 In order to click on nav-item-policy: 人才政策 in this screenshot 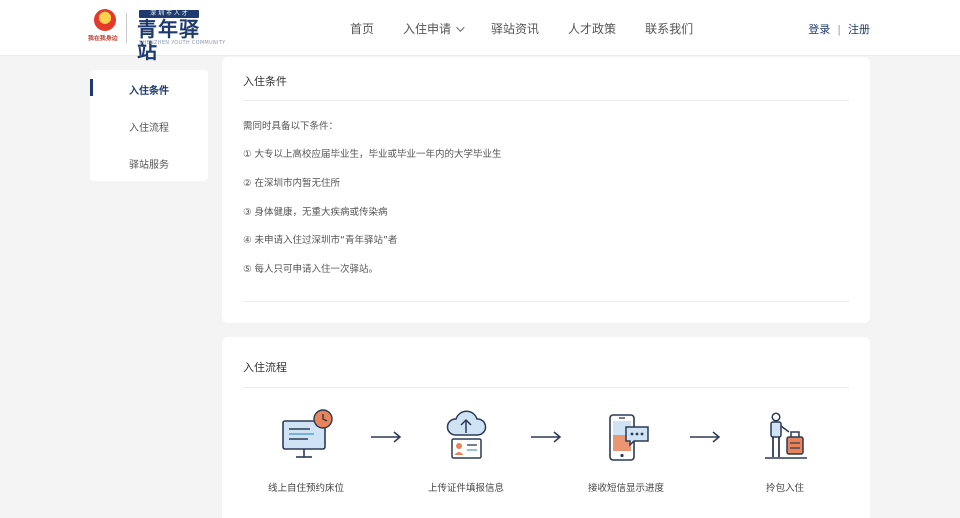, I will do `click(592, 28)`.